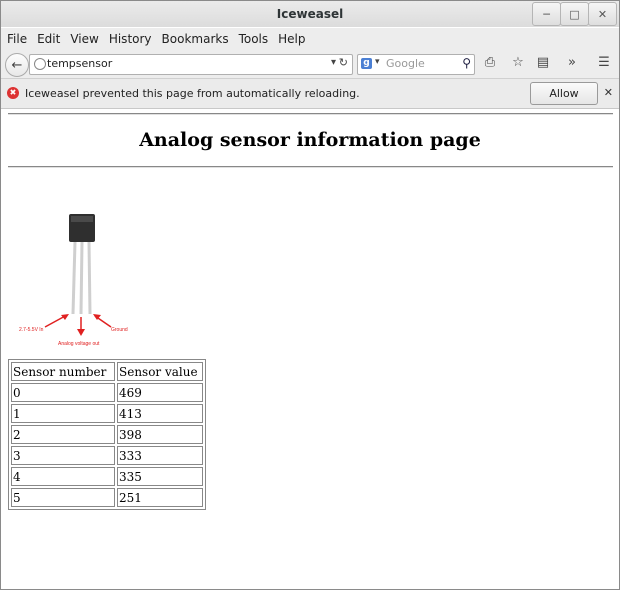 This screenshot has width=620, height=590. Describe the element at coordinates (130, 39) in the screenshot. I see `menu-history: History` at that location.